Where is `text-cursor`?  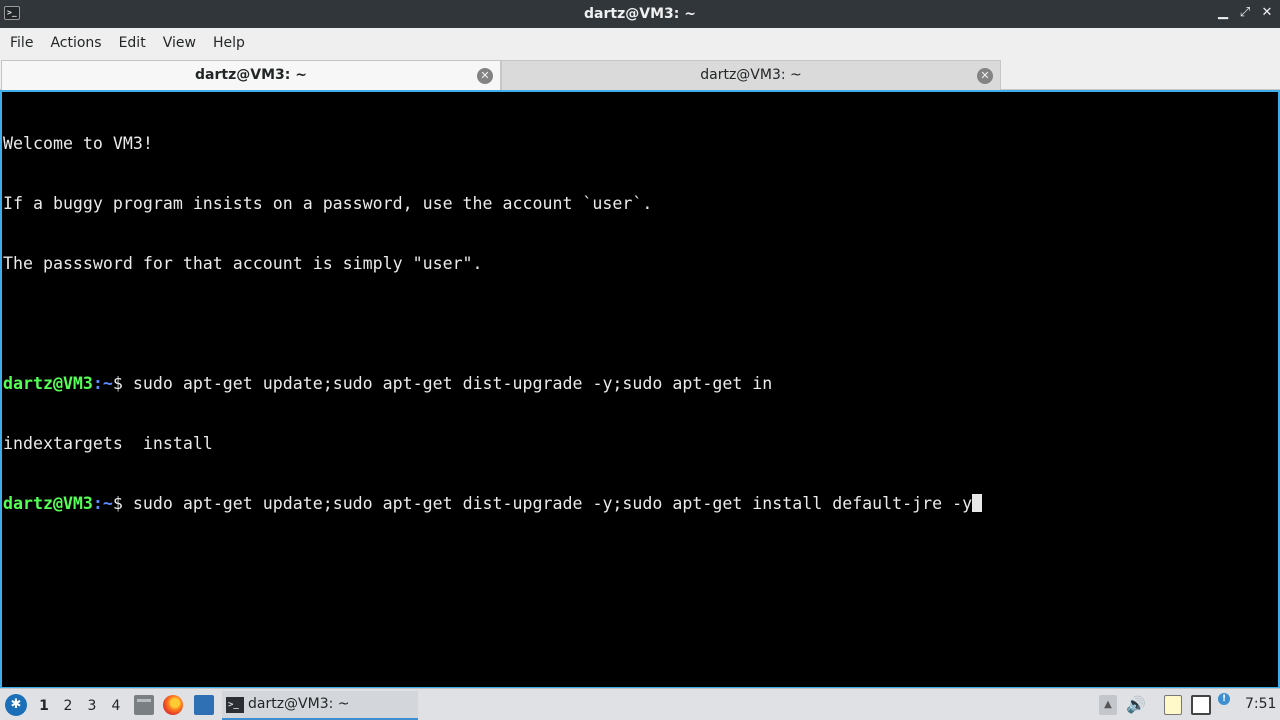 text-cursor is located at coordinates (977, 503).